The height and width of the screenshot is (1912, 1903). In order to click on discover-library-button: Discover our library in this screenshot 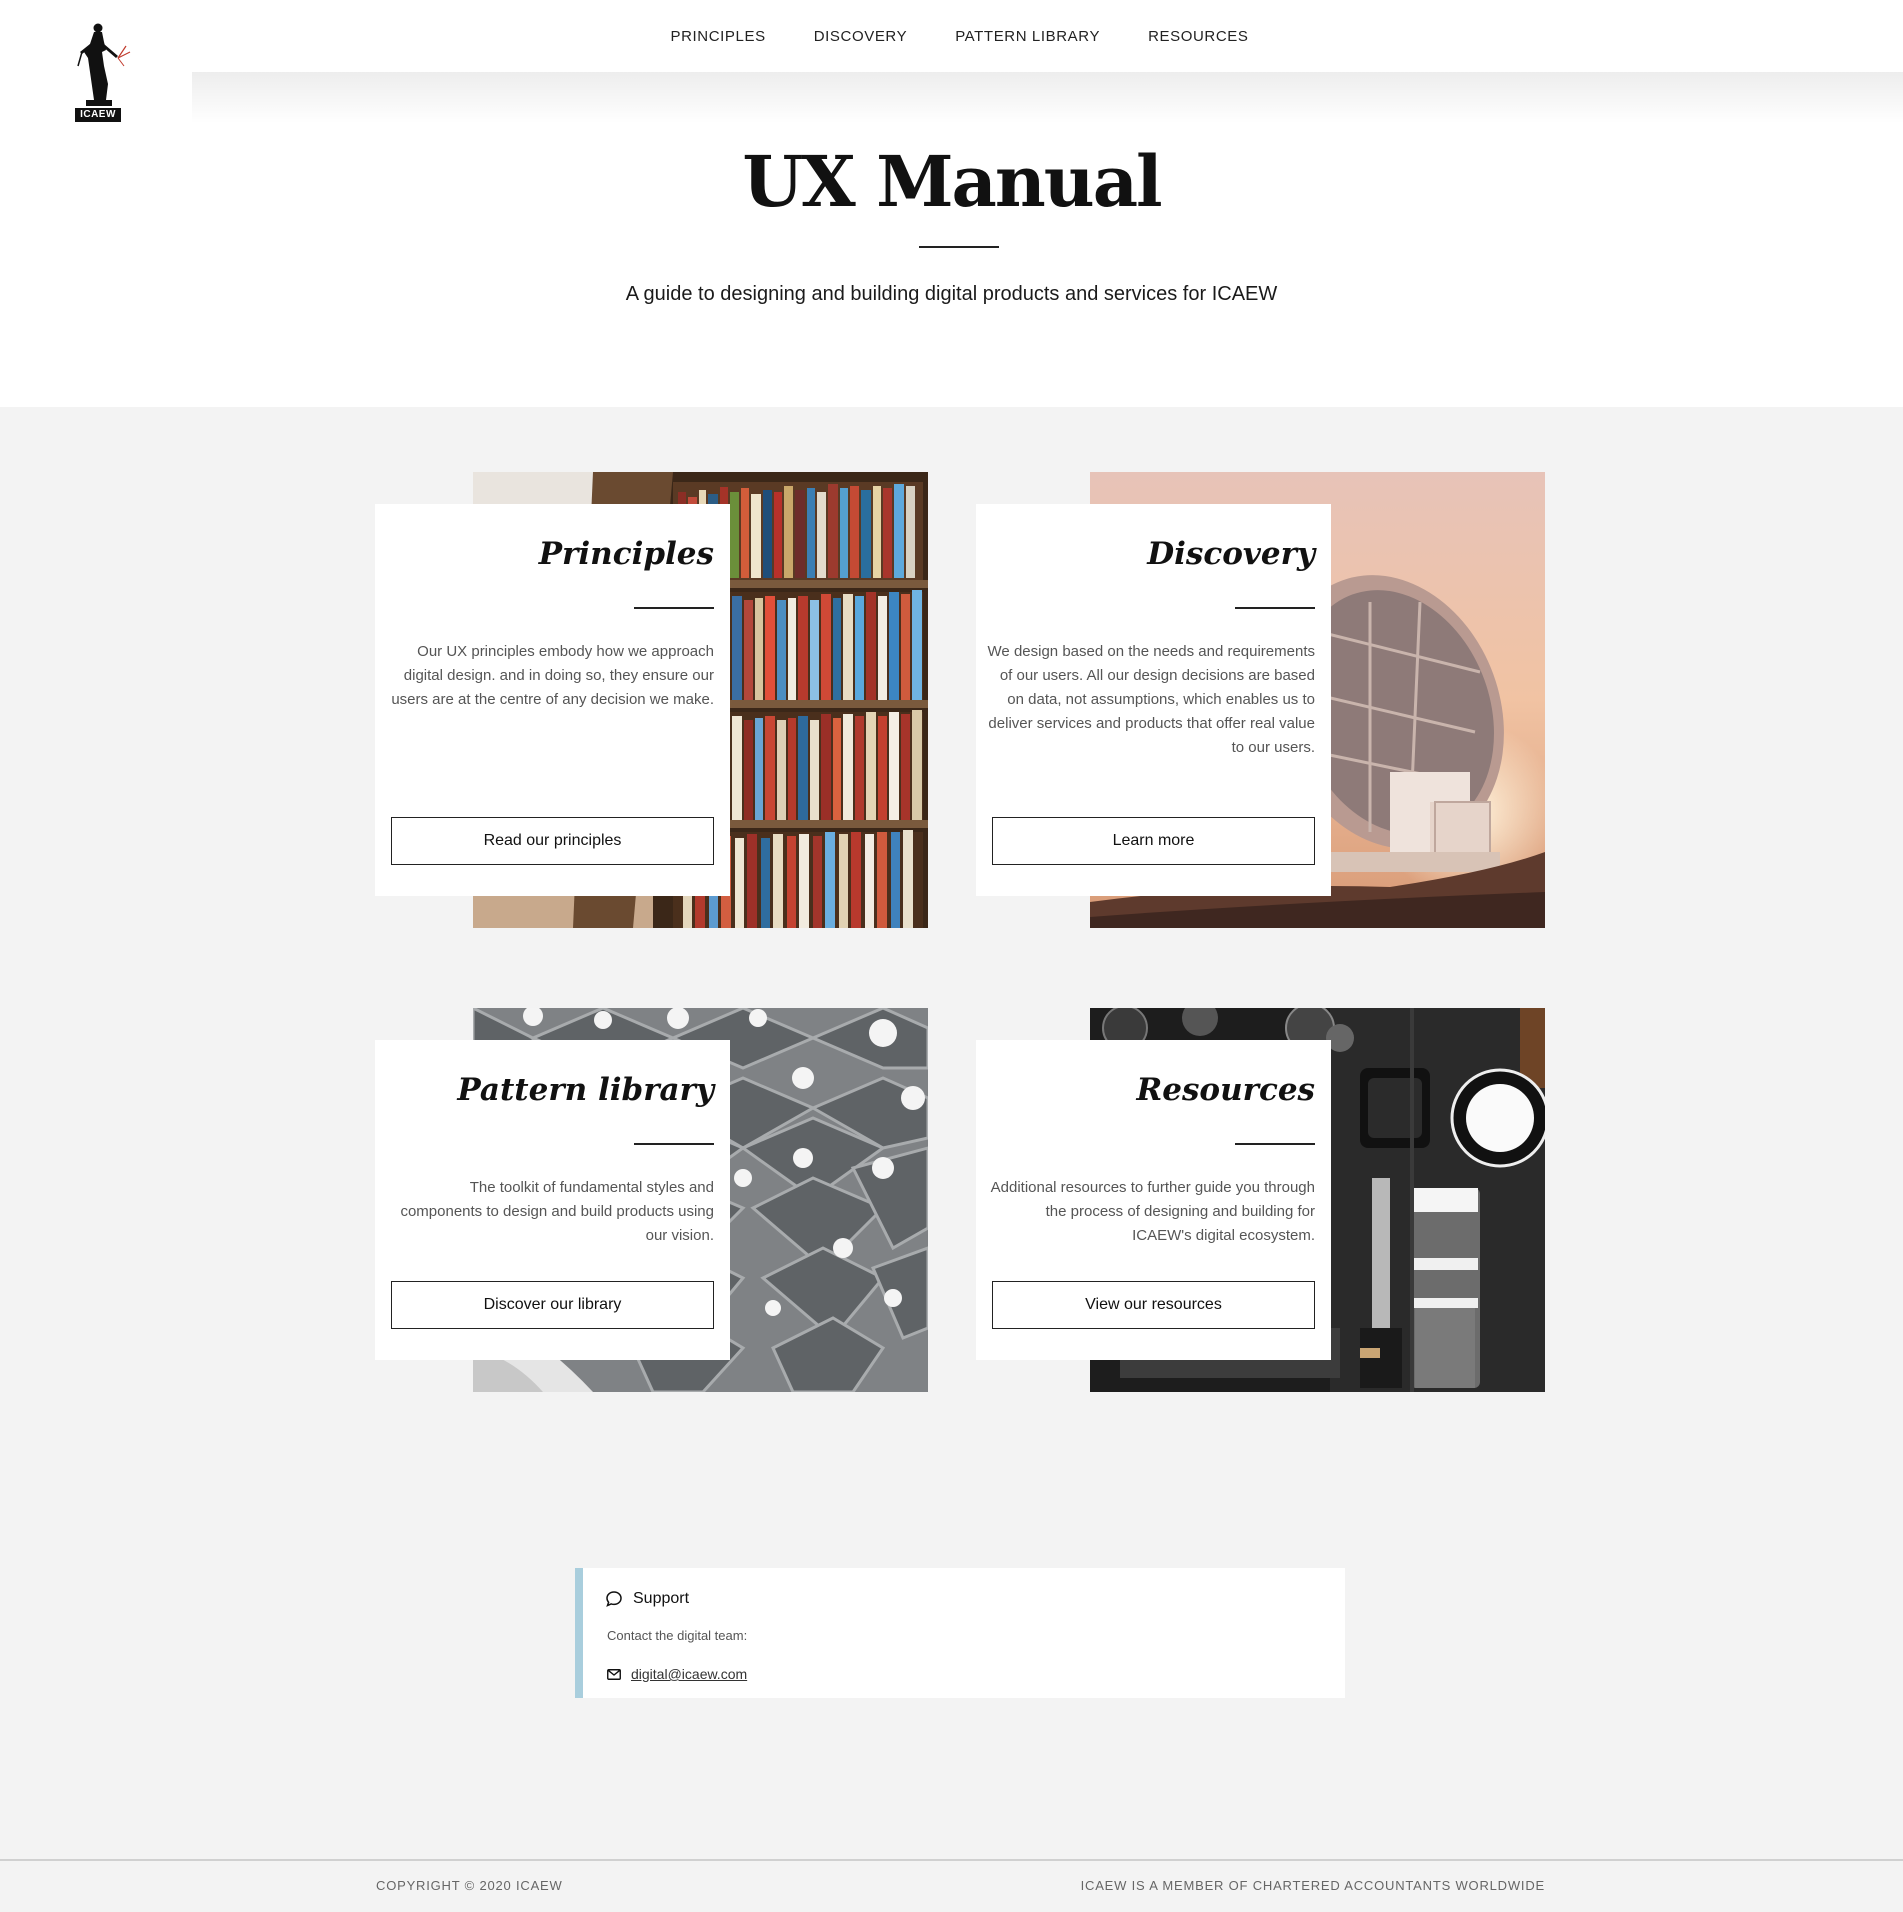, I will do `click(552, 1305)`.